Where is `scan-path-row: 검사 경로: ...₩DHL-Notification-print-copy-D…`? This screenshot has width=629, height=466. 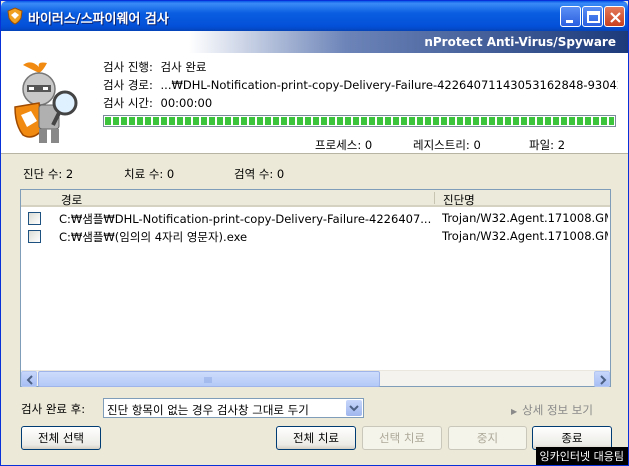
scan-path-row: 검사 경로: ...₩DHL-Notification-print-copy-D… is located at coordinates (360, 85).